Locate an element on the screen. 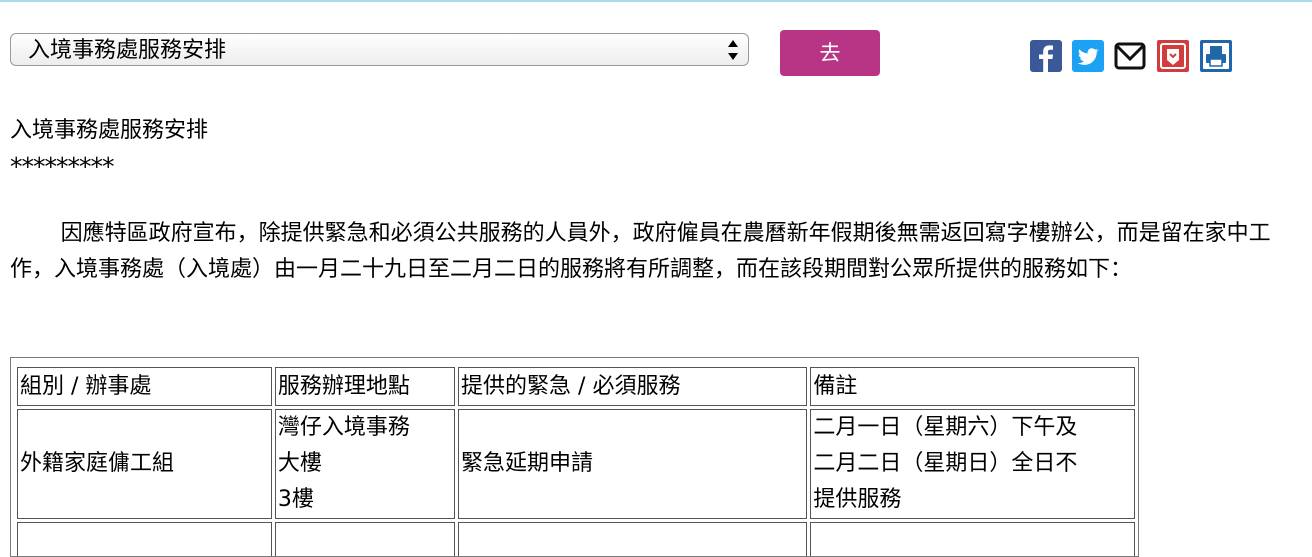 The height and width of the screenshot is (557, 1312). header-service: 提供的緊急 / 必須服務 is located at coordinates (633, 386).